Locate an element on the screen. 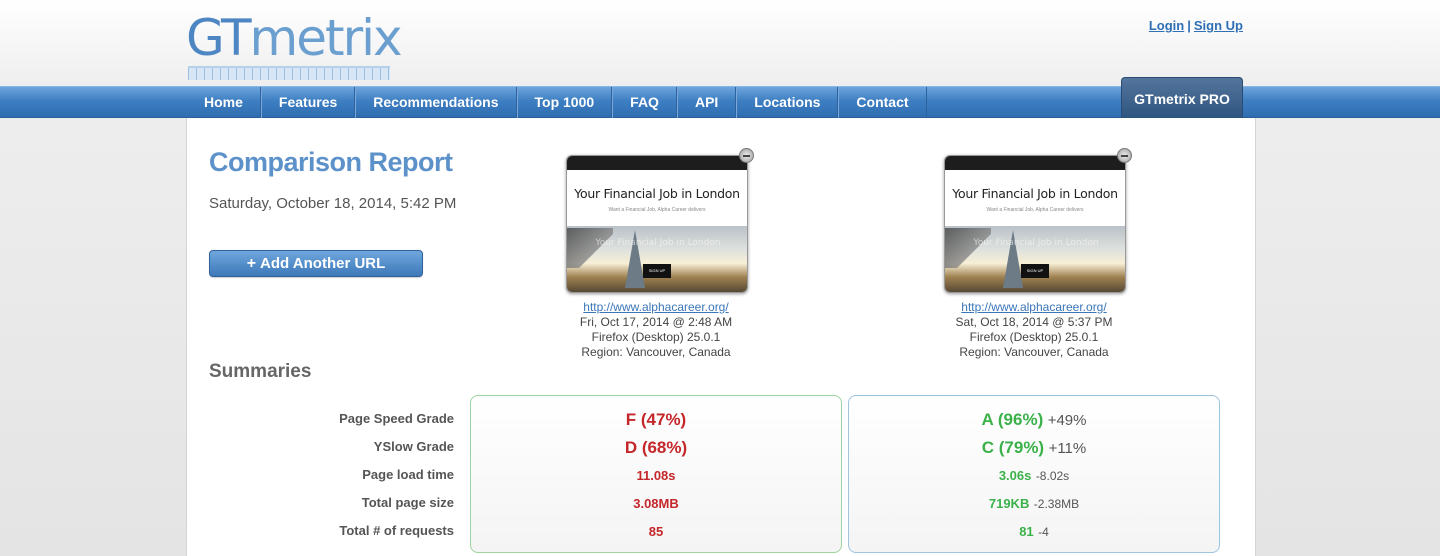 Image resolution: width=1440 pixels, height=556 pixels. load-time-before: 11.08s is located at coordinates (656, 475).